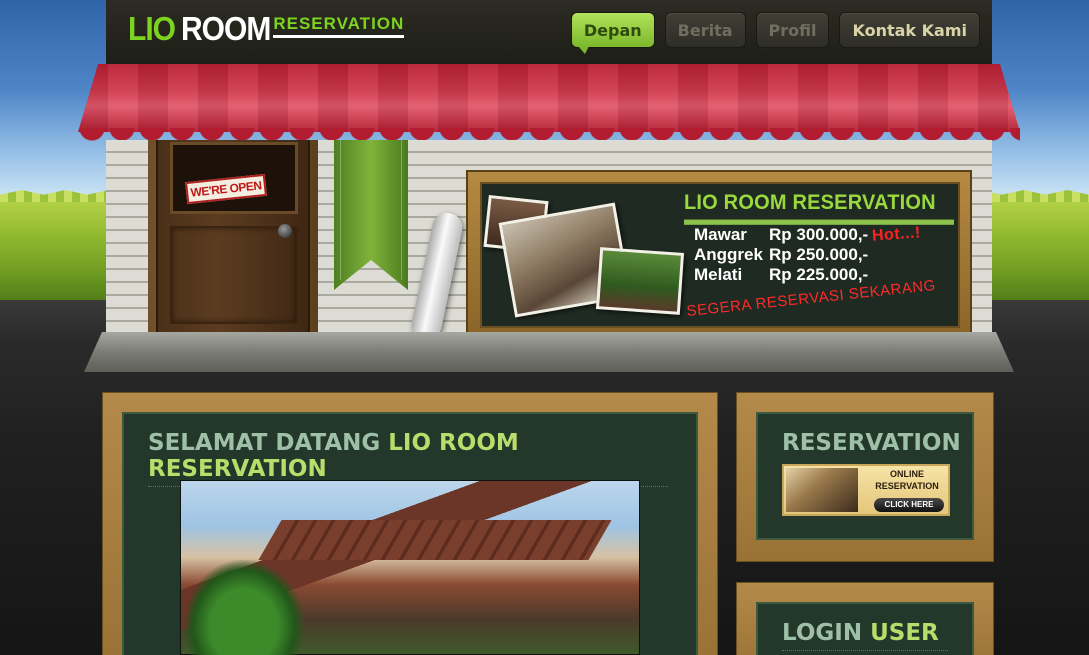  Describe the element at coordinates (152, 29) in the screenshot. I see `logo-part-lio: LIO` at that location.